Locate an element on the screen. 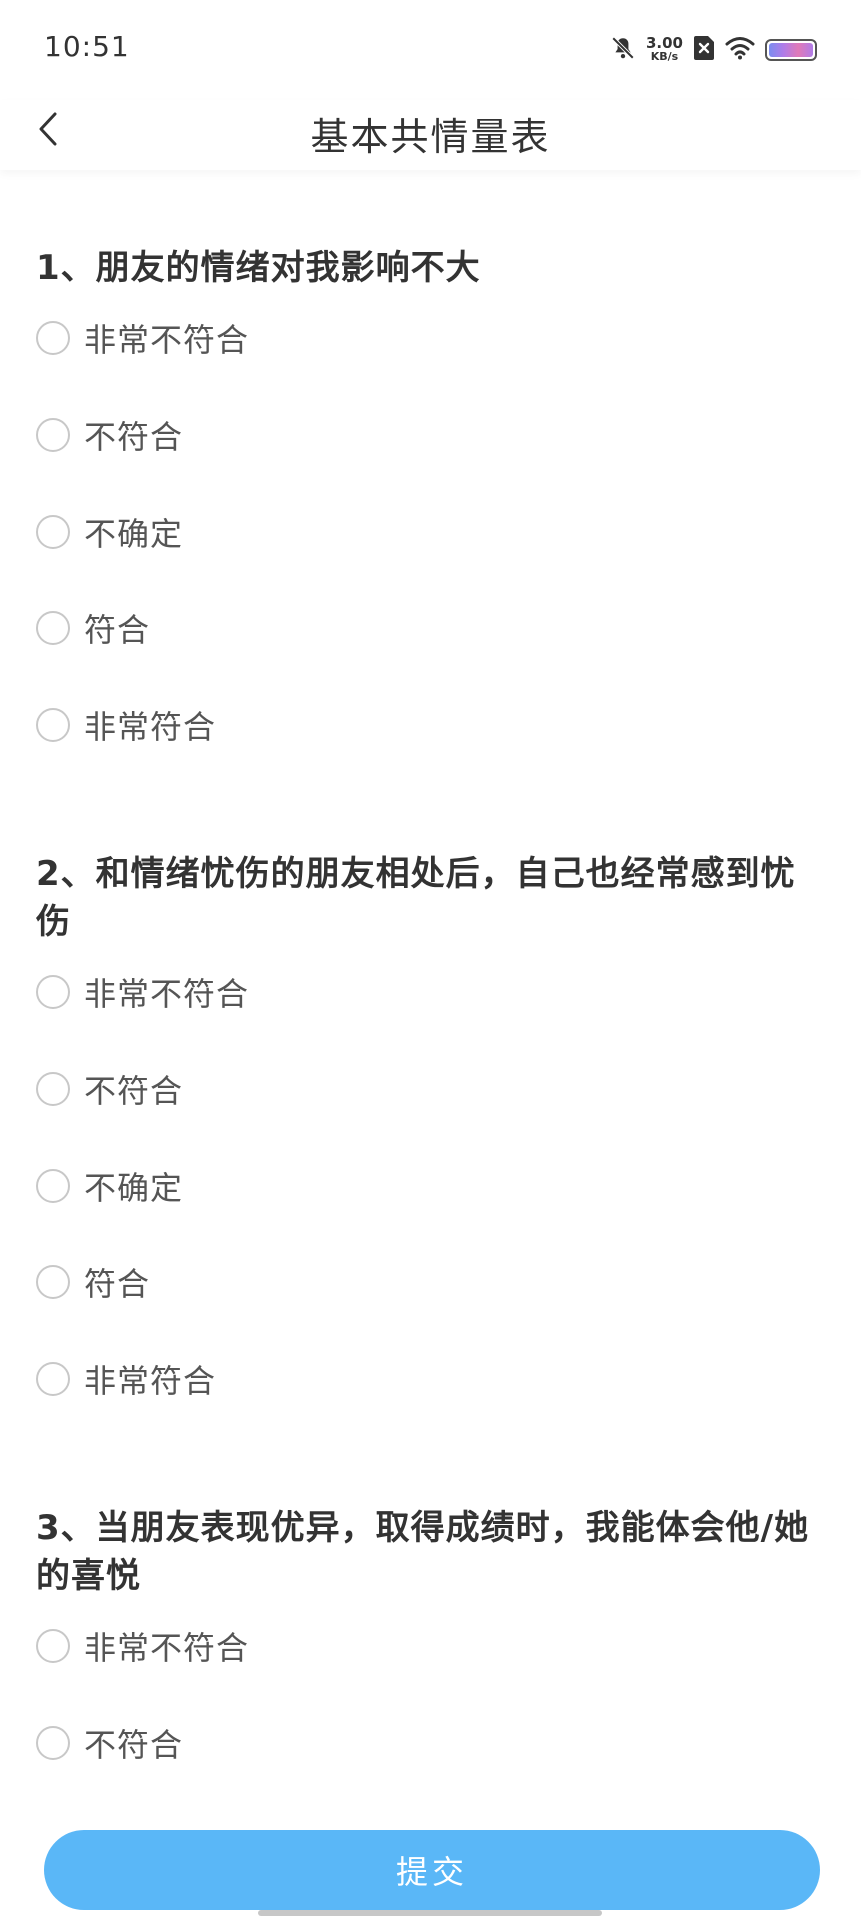 This screenshot has width=861, height=1920. option-q2-3: 不确定 is located at coordinates (109, 1186).